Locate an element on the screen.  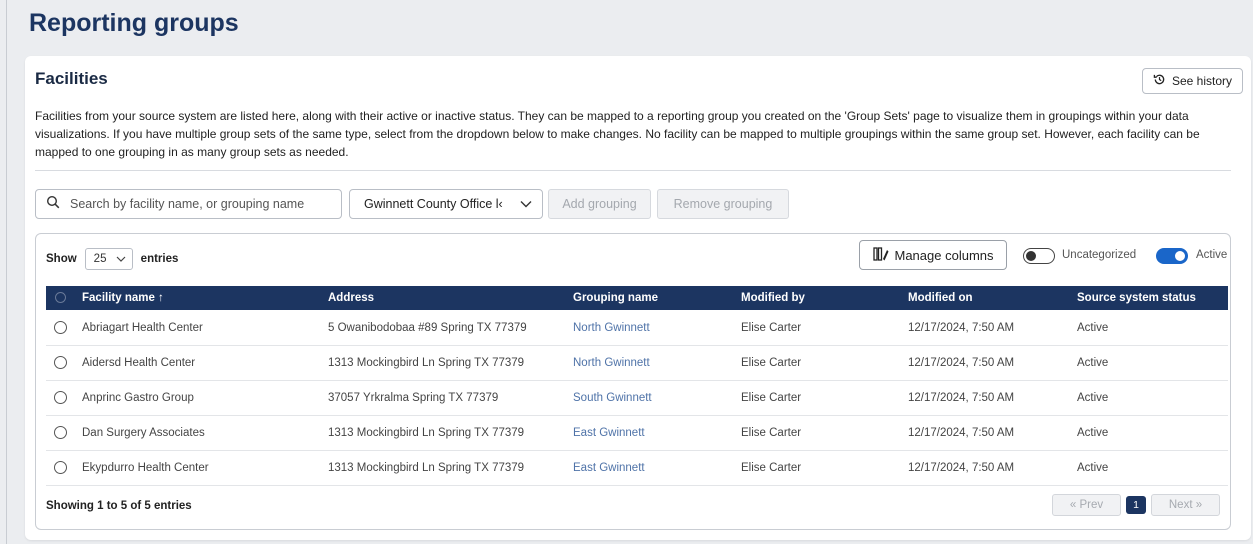
facility-name: Ekypdurro Health Center is located at coordinates (145, 468).